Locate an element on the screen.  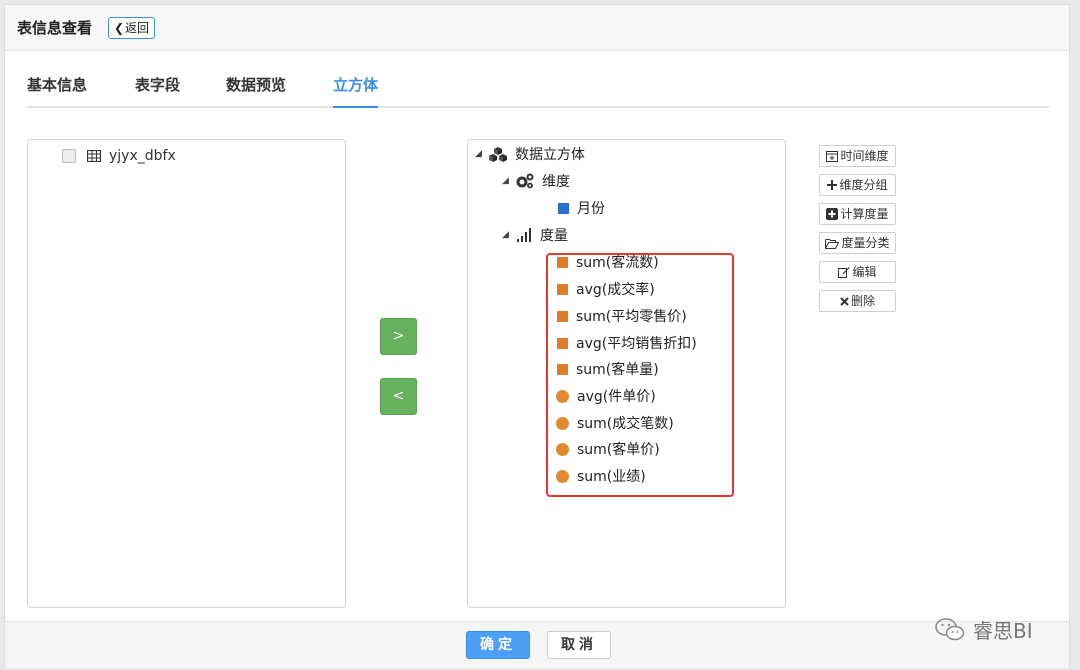
measure-category-button: 度量分类 is located at coordinates (857, 243).